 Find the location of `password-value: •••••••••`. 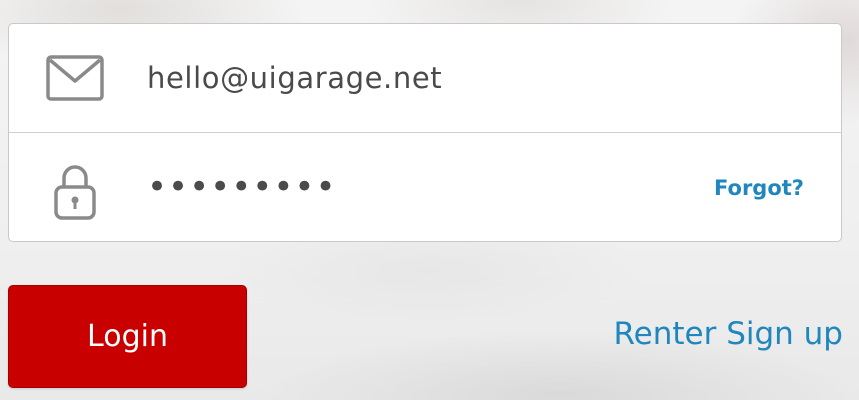

password-value: ••••••••• is located at coordinates (242, 187).